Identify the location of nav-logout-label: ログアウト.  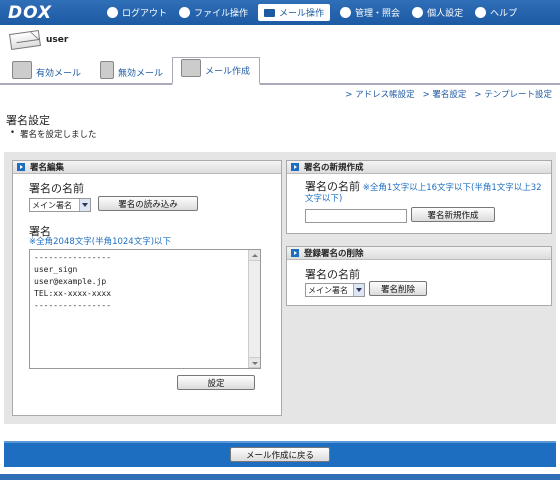
(145, 14).